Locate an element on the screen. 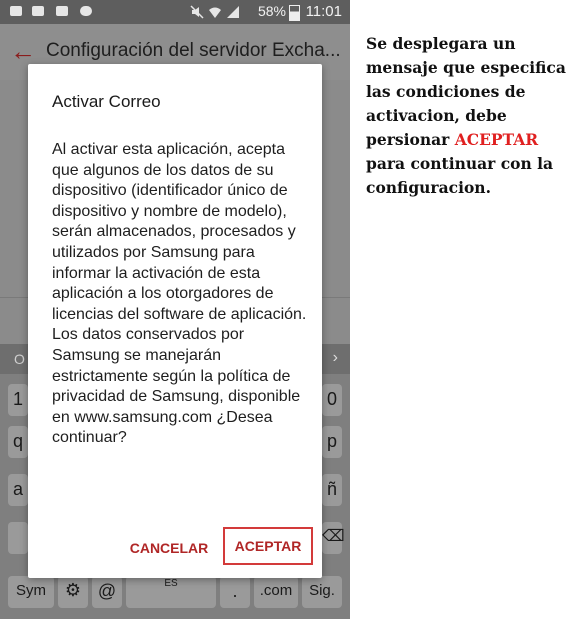 Image resolution: width=579 pixels, height=619 pixels. chevron-right-icon: › is located at coordinates (335, 358).